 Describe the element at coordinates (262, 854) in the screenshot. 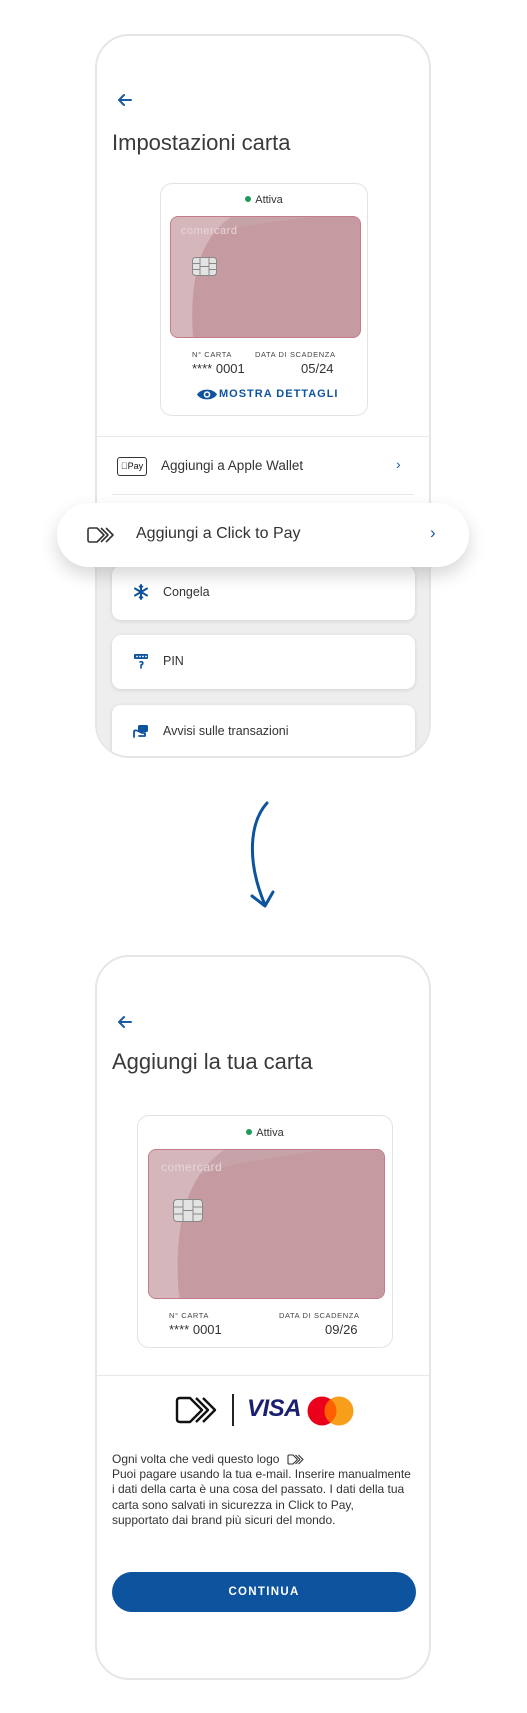

I see `flow-arrow-icon` at that location.